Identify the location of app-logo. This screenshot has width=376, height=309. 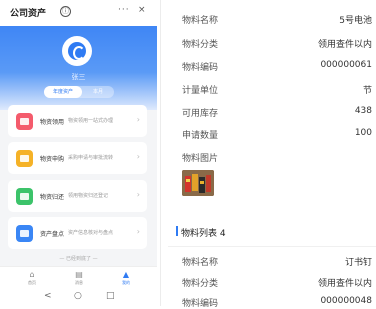
(77, 51).